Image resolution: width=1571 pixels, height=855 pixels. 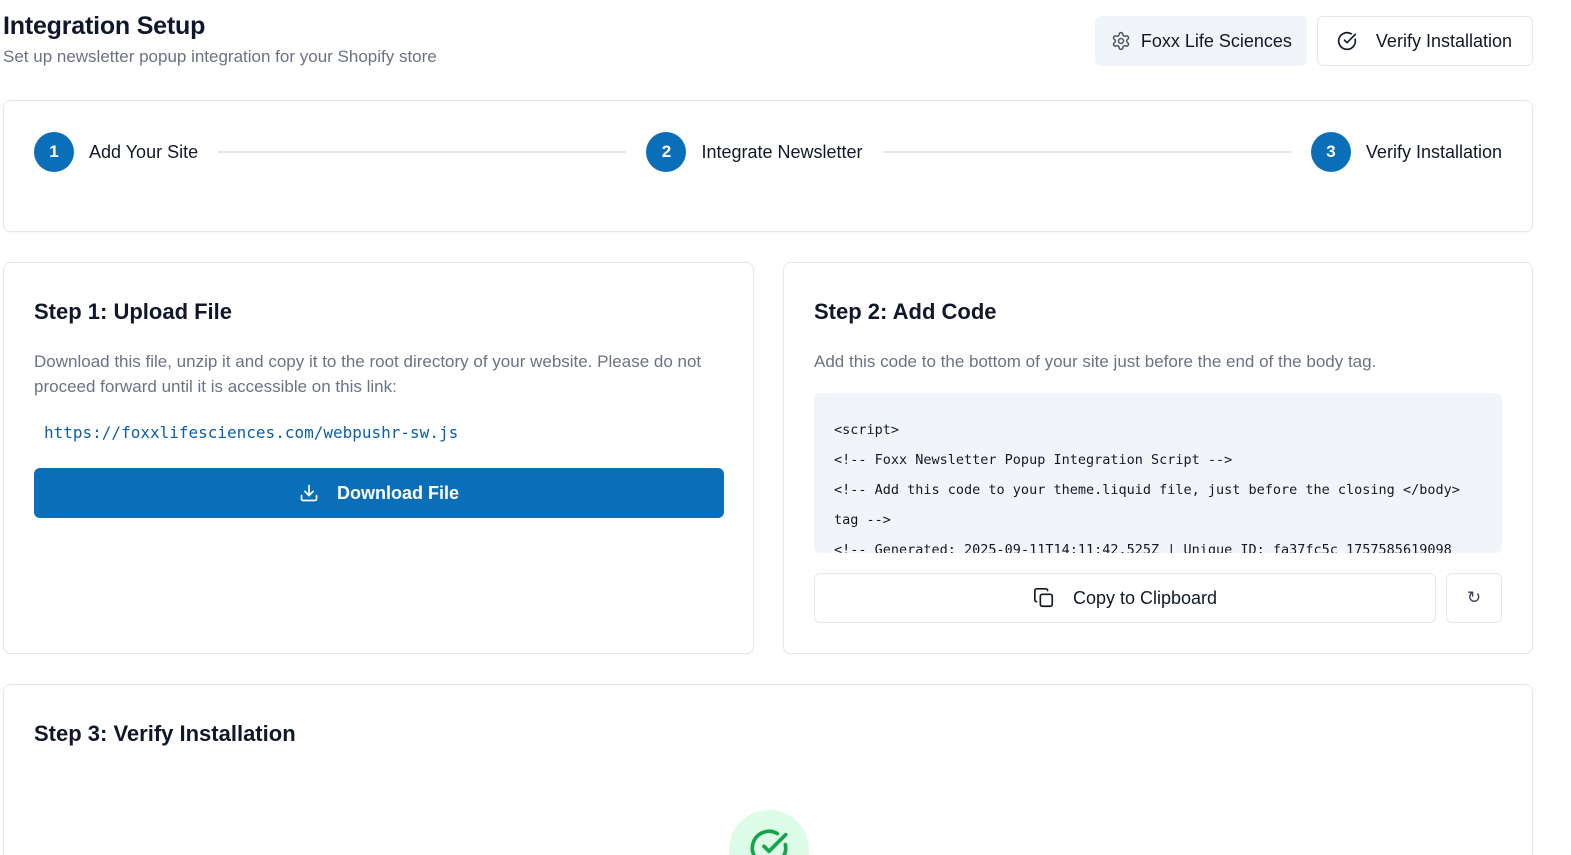 What do you see at coordinates (905, 311) in the screenshot?
I see `add-code-title: Step 2: Add Code` at bounding box center [905, 311].